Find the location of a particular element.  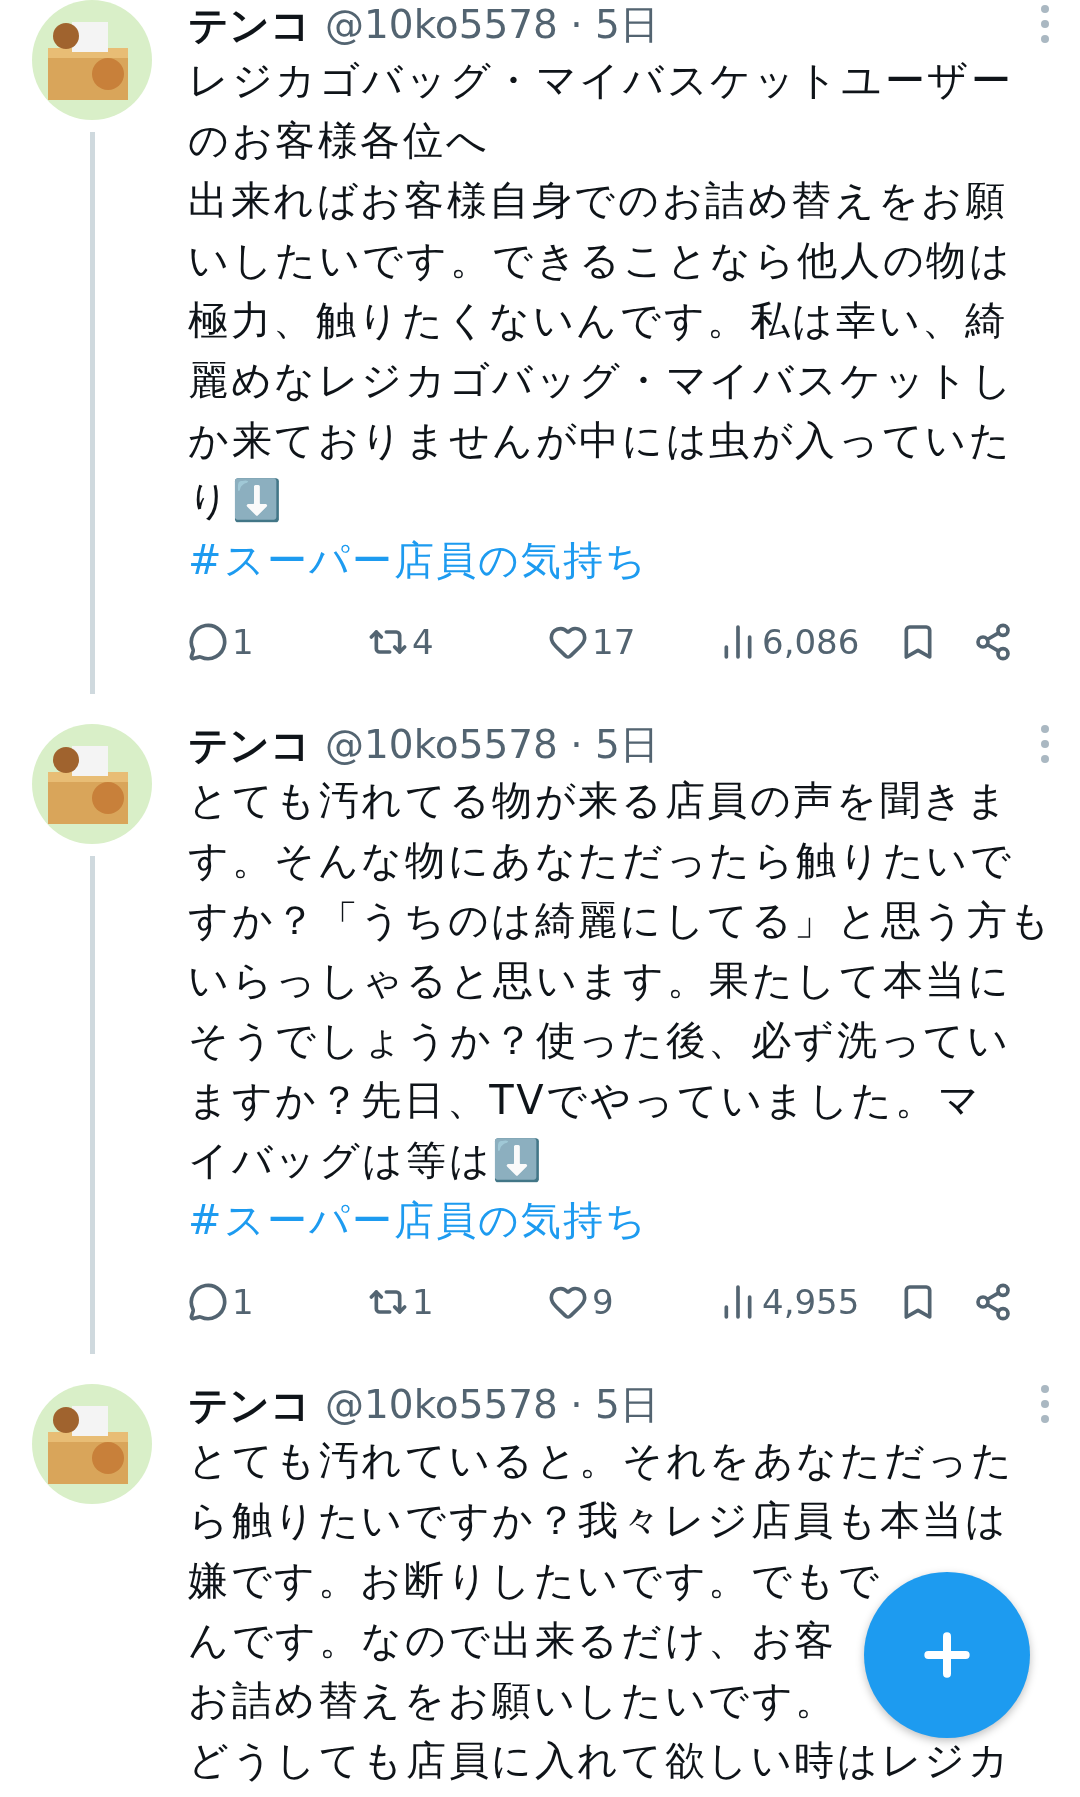

retweet-button: 1 is located at coordinates (401, 1302).